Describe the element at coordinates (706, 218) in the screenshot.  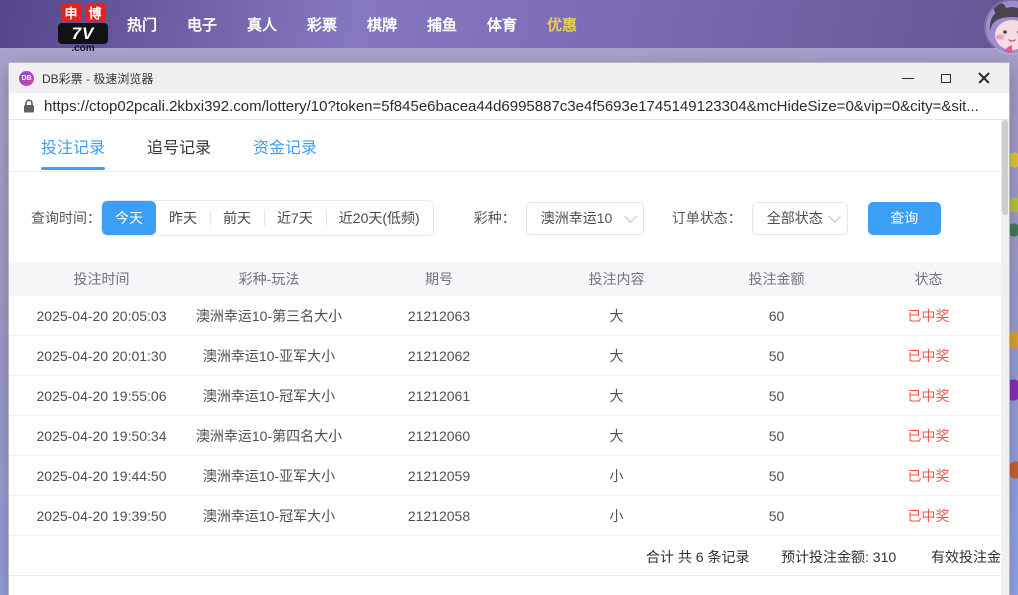
I see `status-filter-label: 订单状态：` at that location.